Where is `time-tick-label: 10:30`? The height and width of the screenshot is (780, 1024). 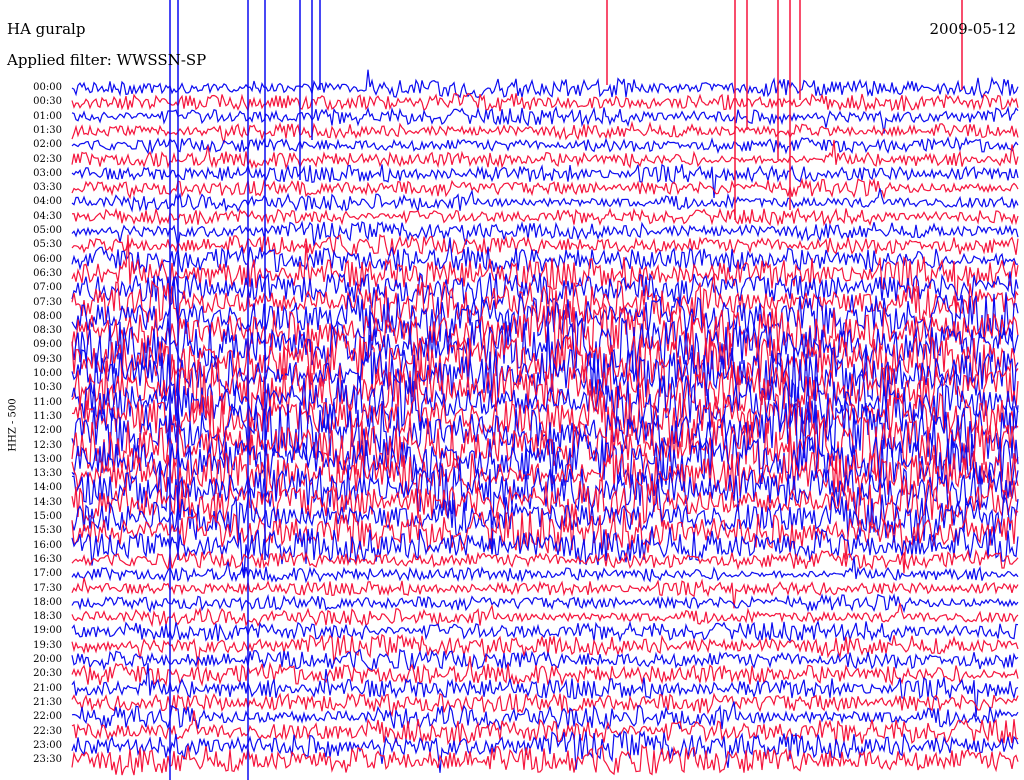 time-tick-label: 10:30 is located at coordinates (47, 388).